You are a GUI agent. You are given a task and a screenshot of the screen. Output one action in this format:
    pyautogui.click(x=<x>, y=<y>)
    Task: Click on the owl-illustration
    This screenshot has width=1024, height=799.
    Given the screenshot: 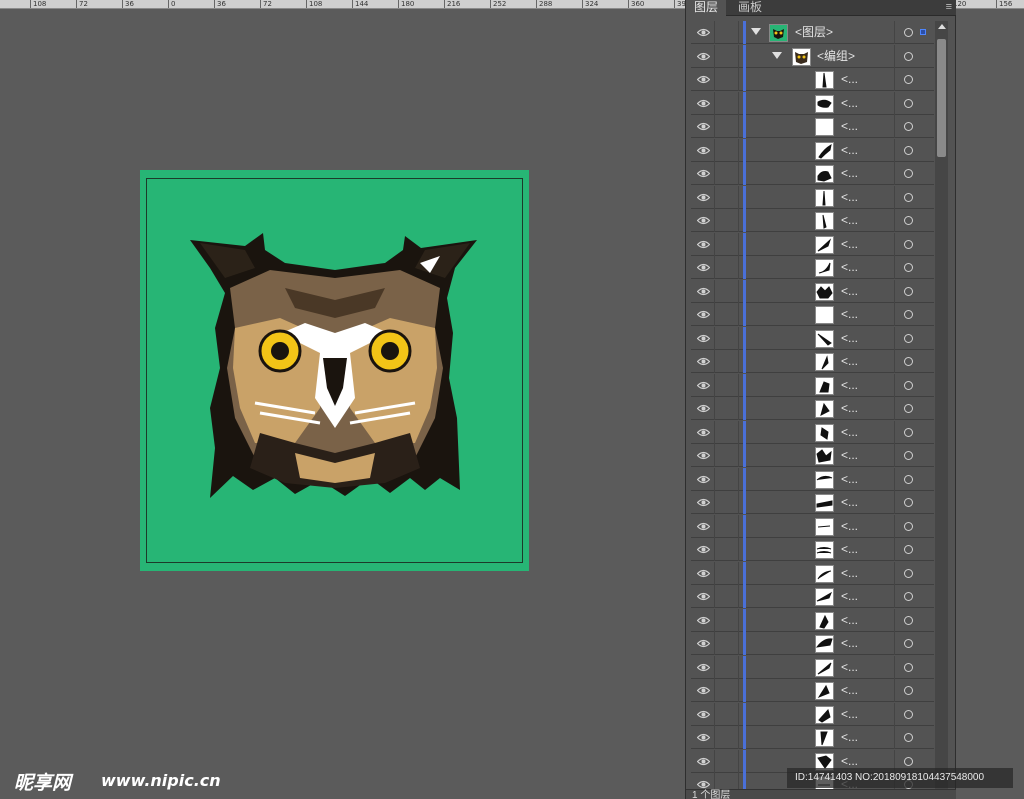 What is the action you would take?
    pyautogui.click(x=335, y=368)
    